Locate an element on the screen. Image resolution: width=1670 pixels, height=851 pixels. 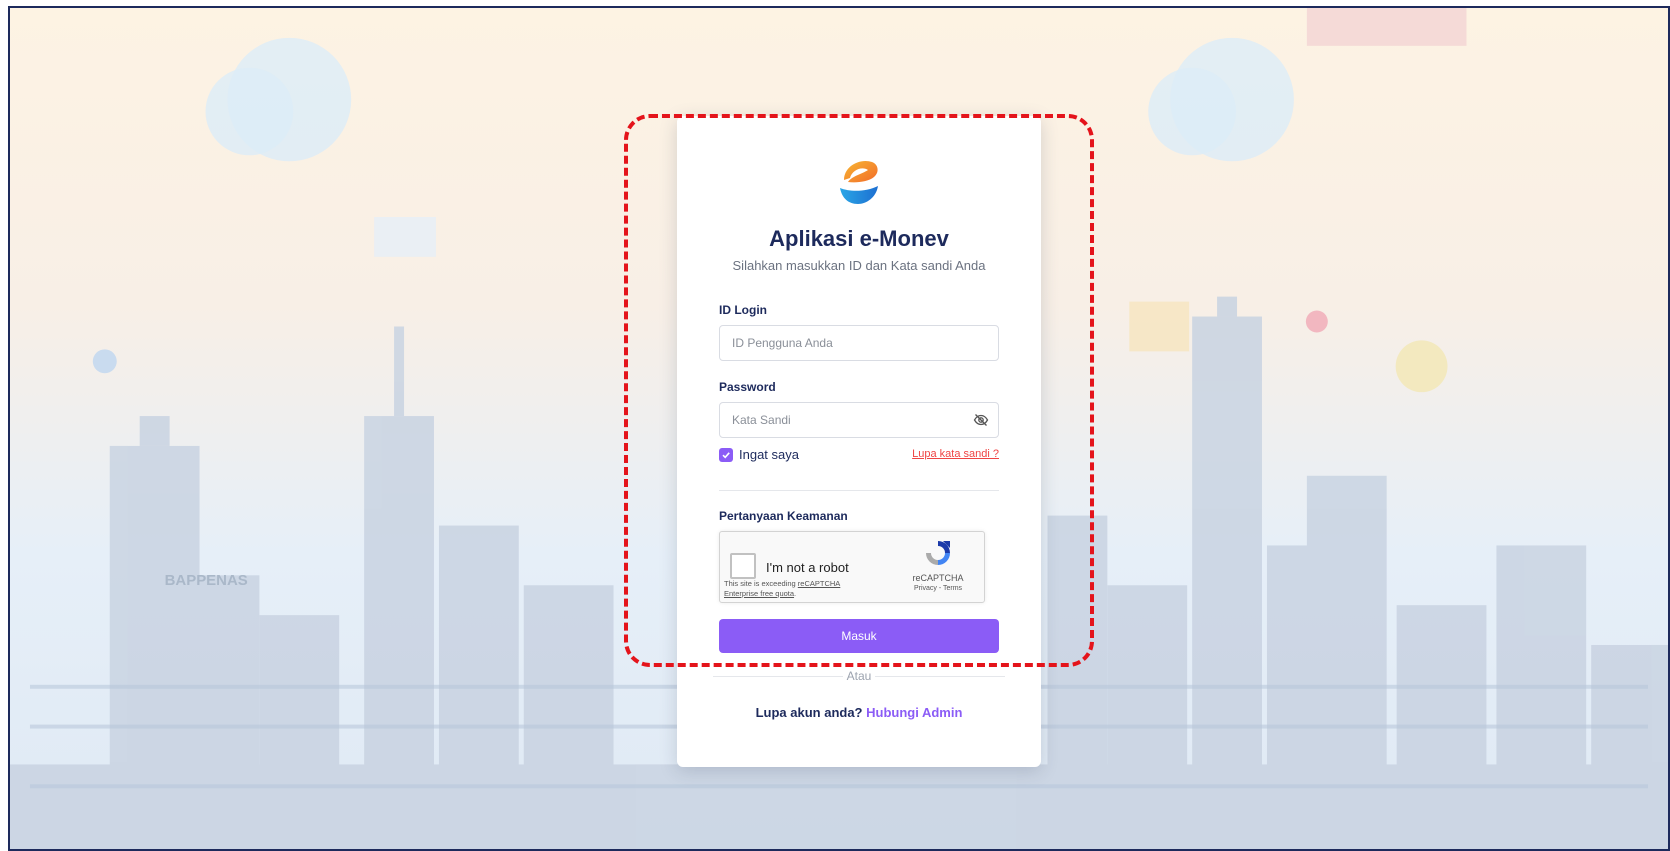
id-login-label: ID Login is located at coordinates (743, 310).